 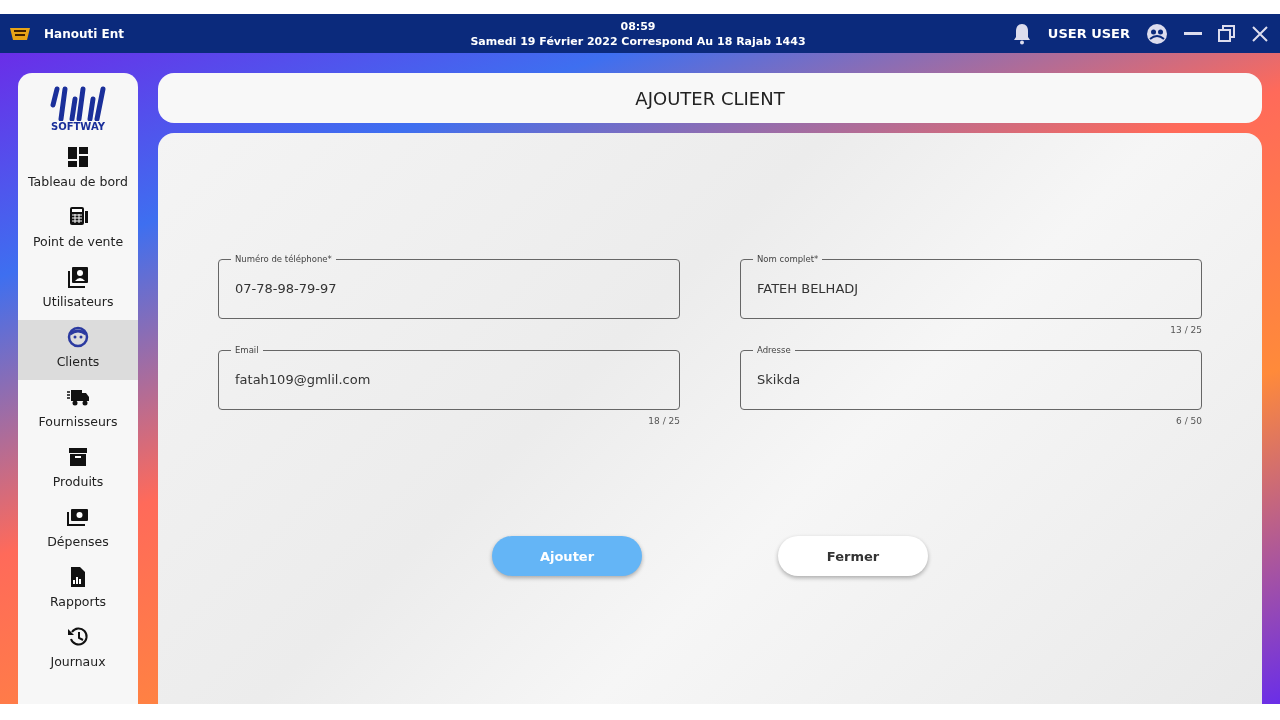 I want to click on calculator-icon, so click(x=78, y=217).